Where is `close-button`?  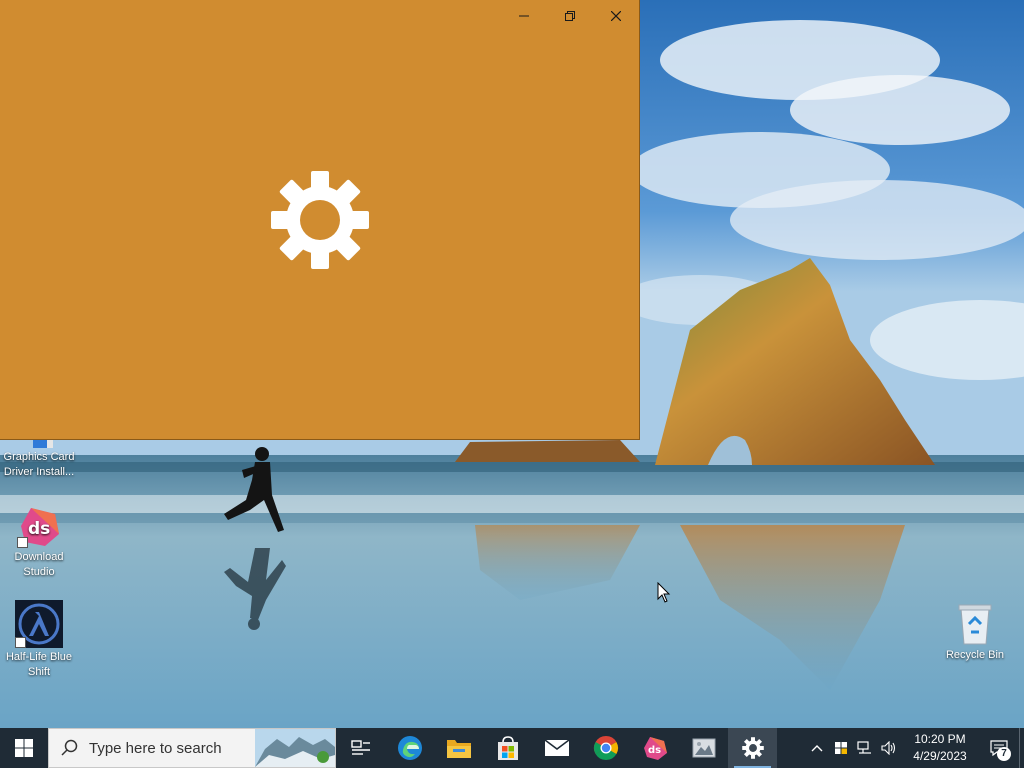
close-button is located at coordinates (616, 16).